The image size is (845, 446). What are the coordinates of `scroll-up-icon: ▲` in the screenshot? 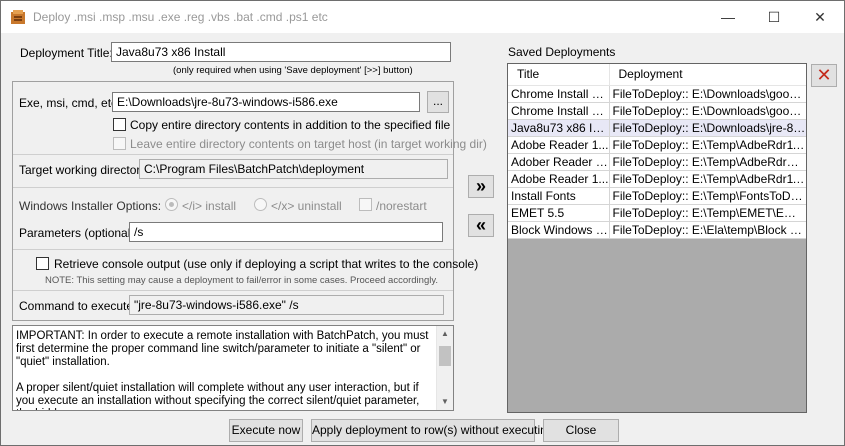 It's located at (445, 334).